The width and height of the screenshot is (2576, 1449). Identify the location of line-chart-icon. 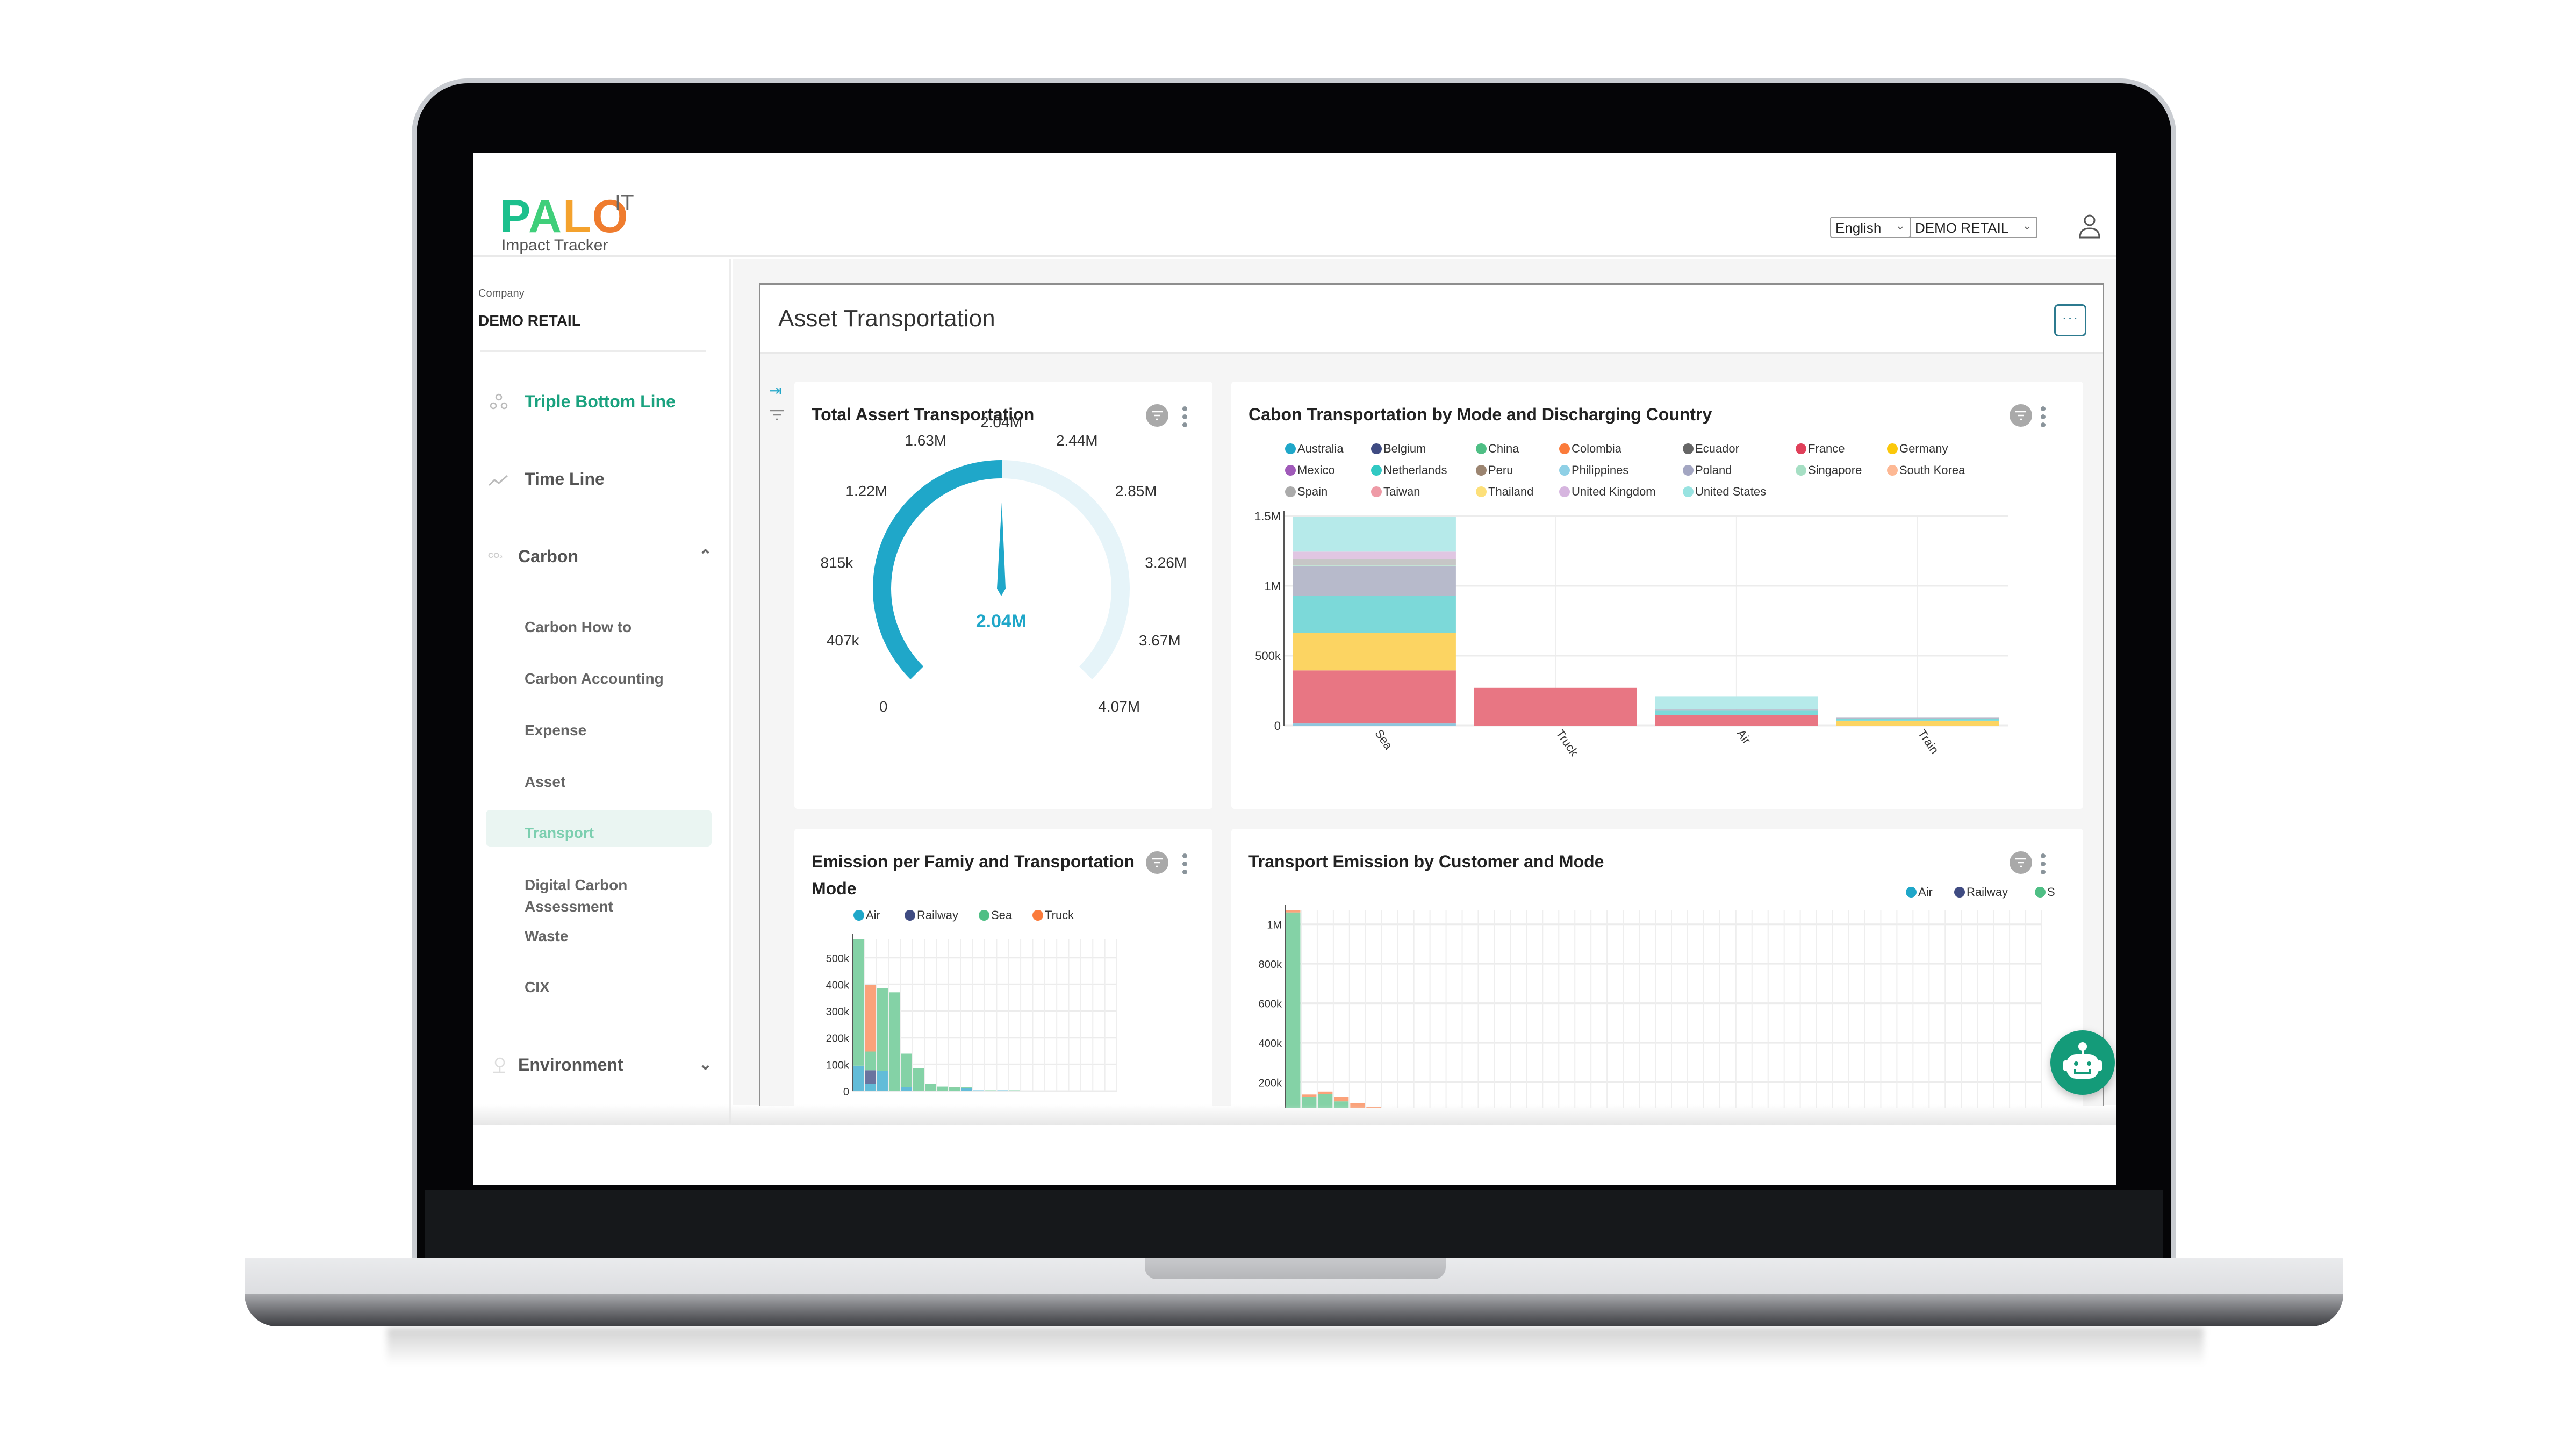
(498, 481).